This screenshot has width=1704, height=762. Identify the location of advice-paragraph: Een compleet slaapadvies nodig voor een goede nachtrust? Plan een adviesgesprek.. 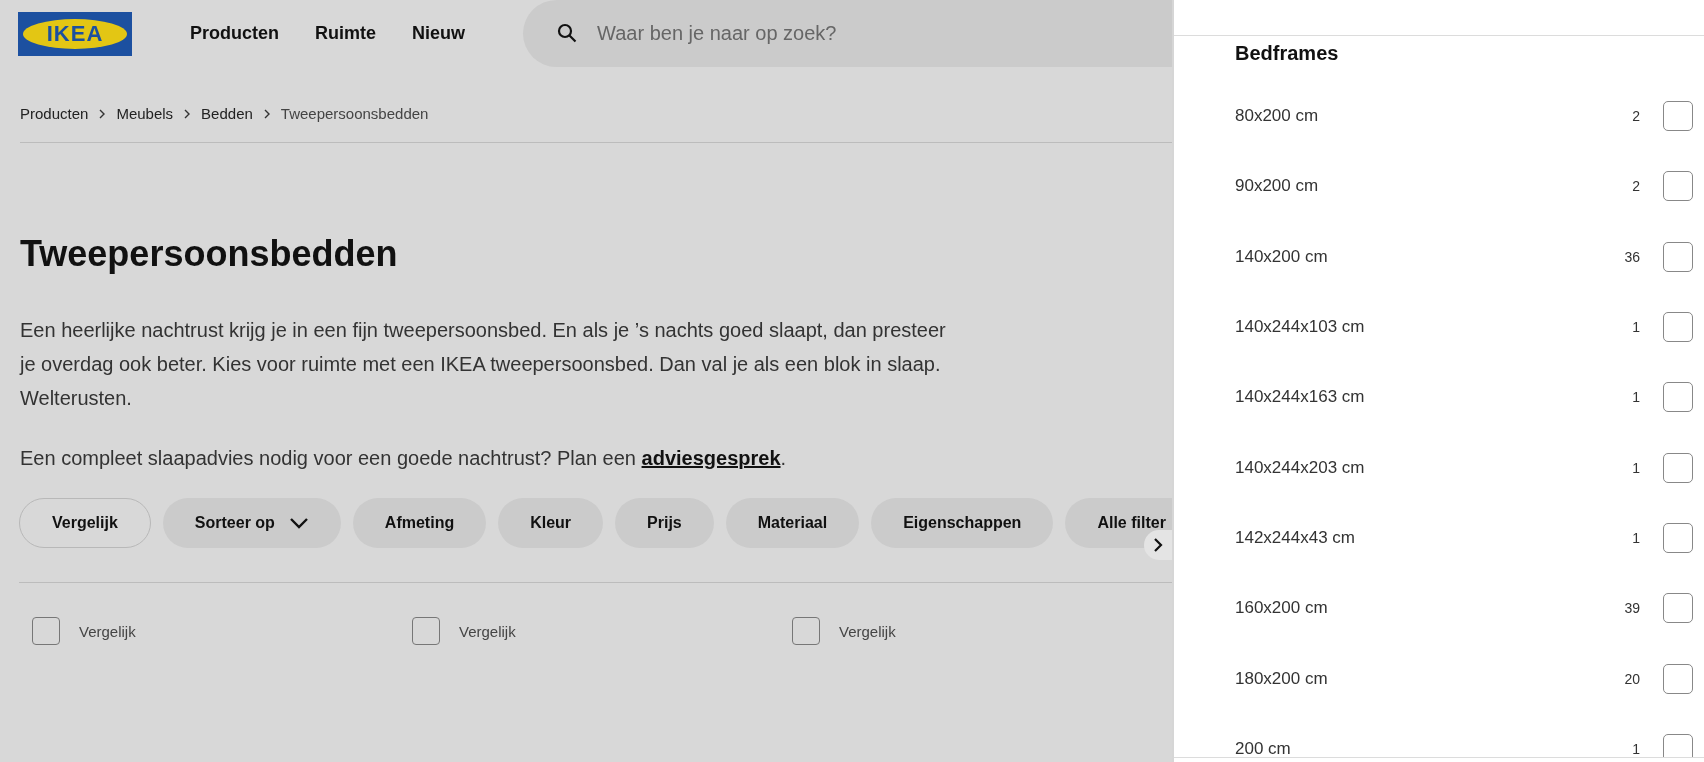
(404, 458).